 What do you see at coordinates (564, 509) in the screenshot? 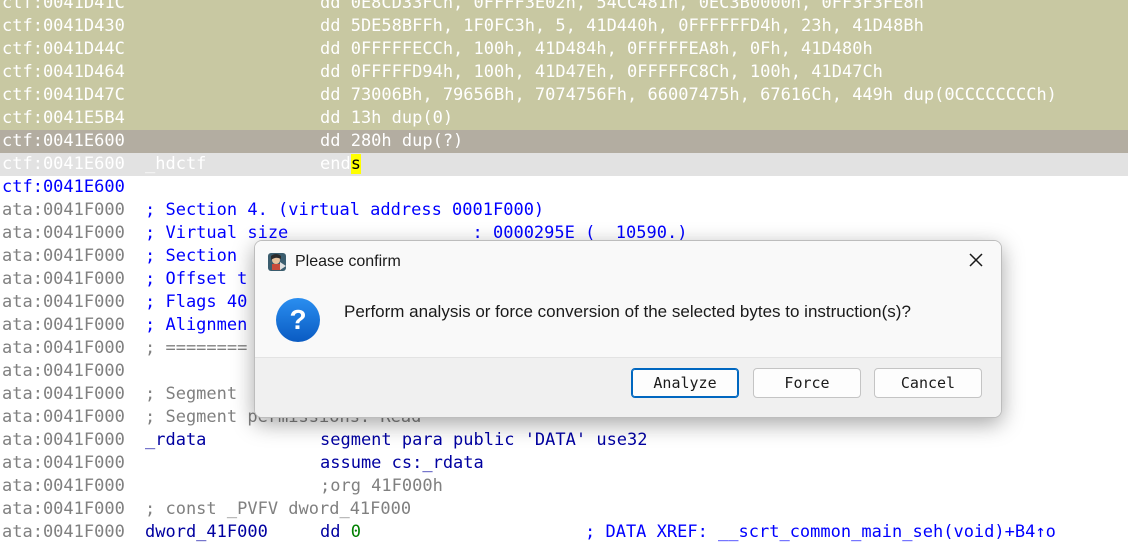
I see `listing-line: ata:0041F000 ; const _PVFV dword_41F000` at bounding box center [564, 509].